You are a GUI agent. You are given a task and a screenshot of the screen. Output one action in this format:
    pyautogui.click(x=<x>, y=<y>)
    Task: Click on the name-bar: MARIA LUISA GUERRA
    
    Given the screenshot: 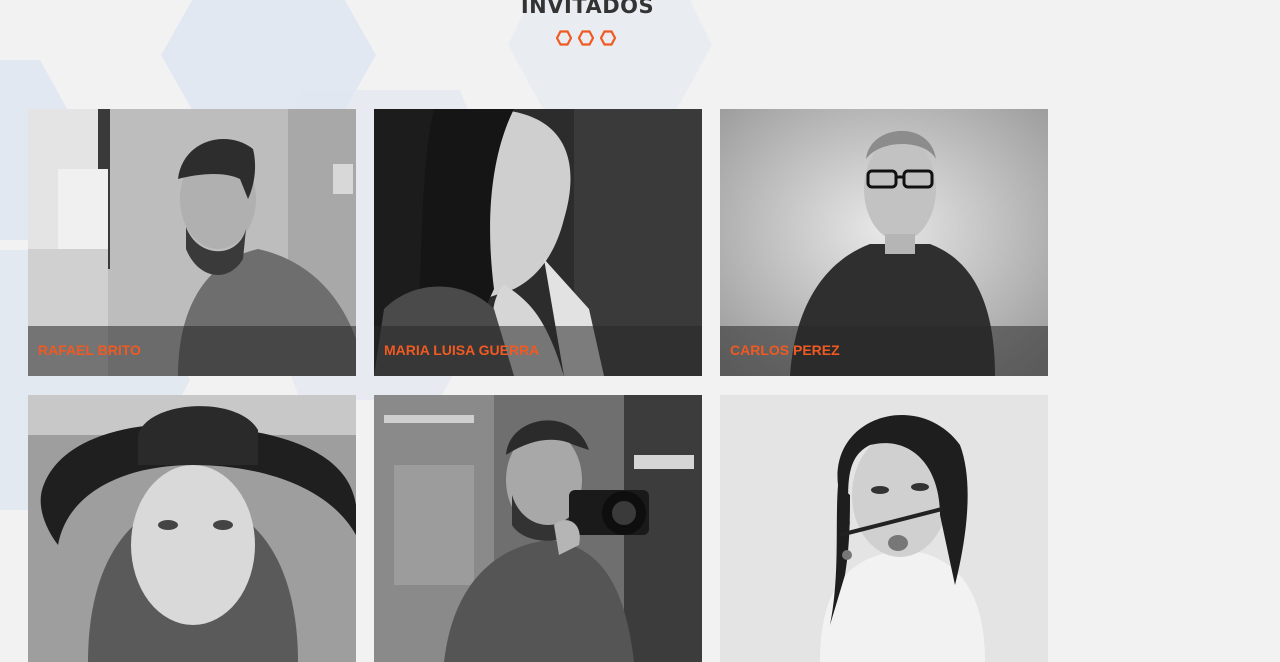 What is the action you would take?
    pyautogui.click(x=538, y=351)
    